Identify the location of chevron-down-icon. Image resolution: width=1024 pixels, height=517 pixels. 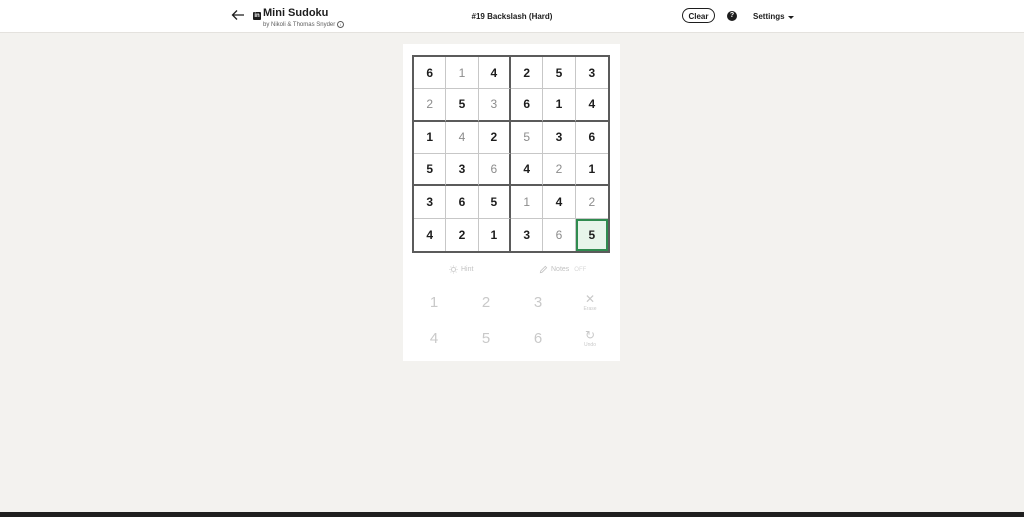
(790, 17).